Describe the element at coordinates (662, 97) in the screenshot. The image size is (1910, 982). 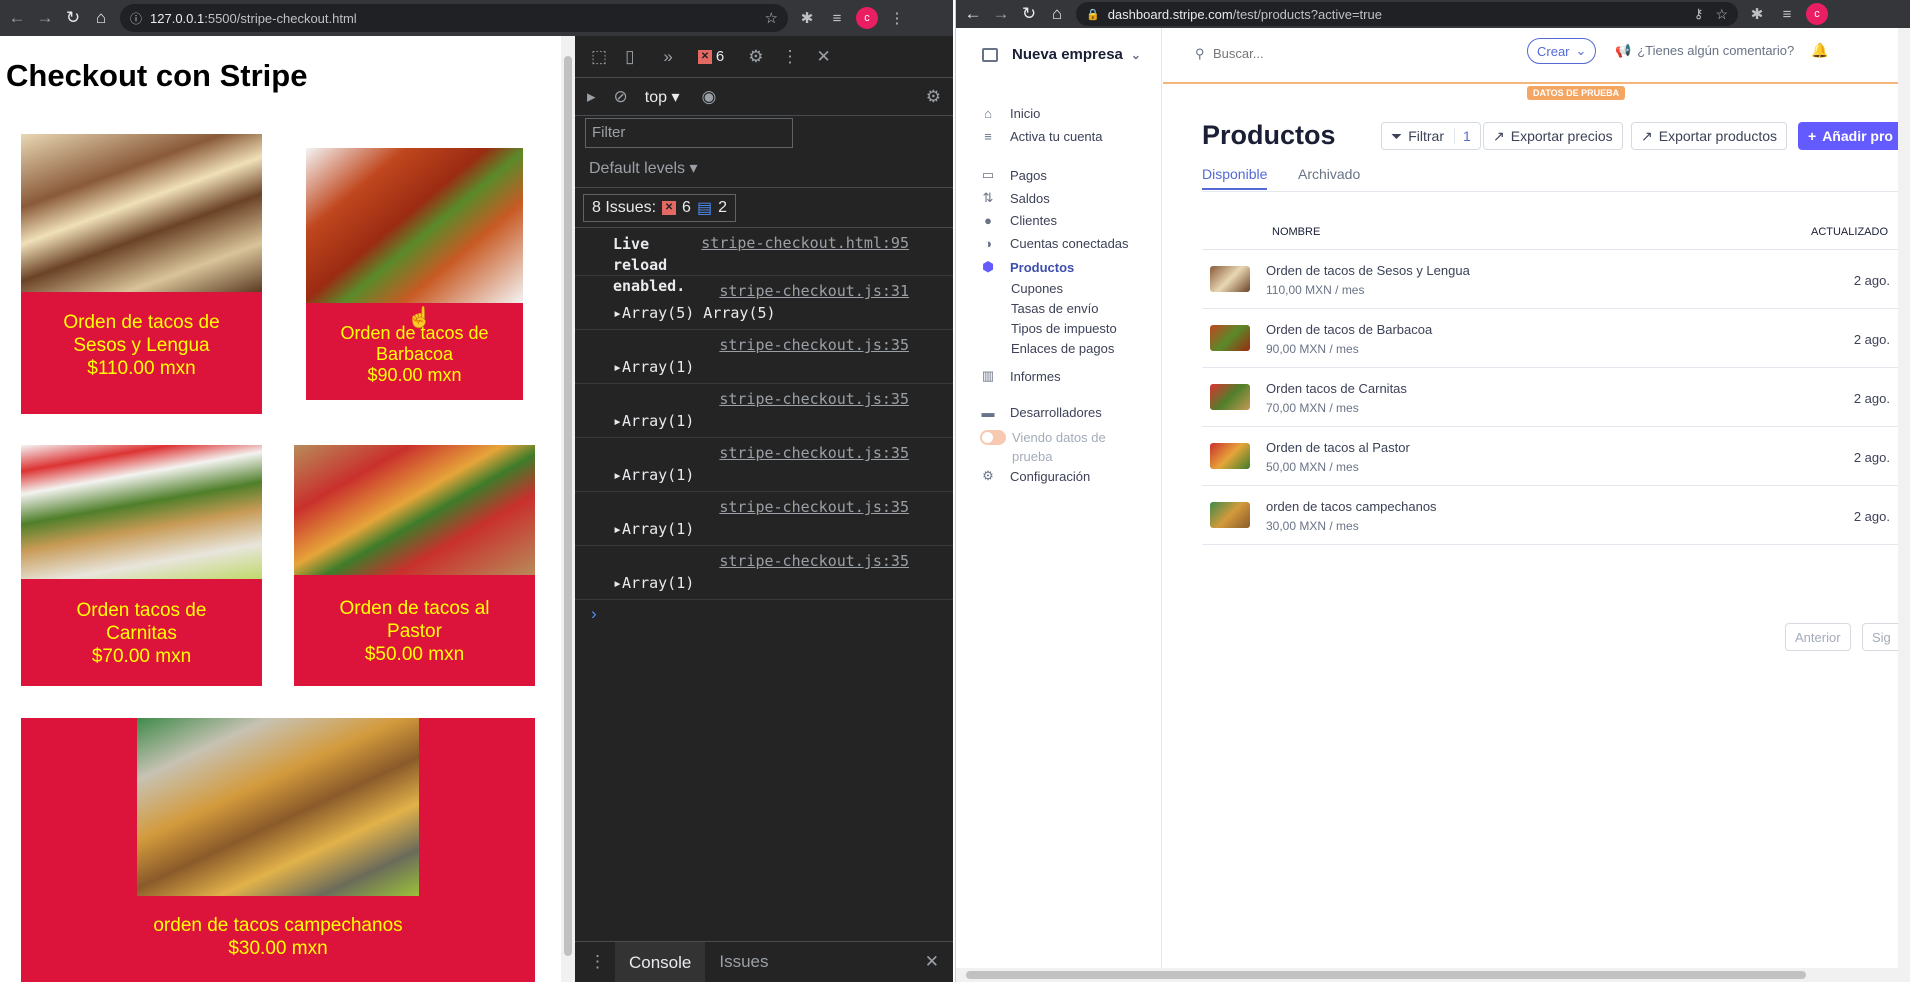
I see `context-selector: top ▾` at that location.